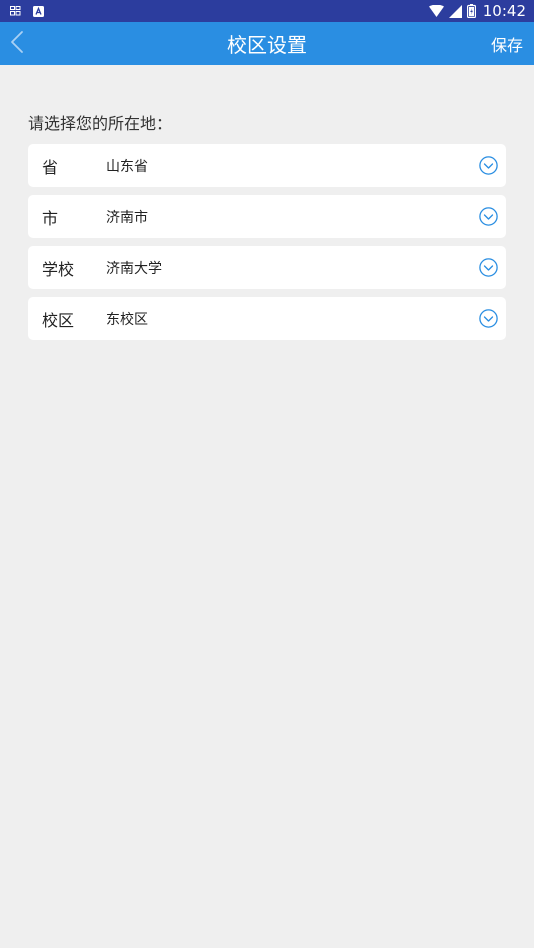 The width and height of the screenshot is (534, 948). I want to click on campus-selector: 校区 东校区, so click(267, 318).